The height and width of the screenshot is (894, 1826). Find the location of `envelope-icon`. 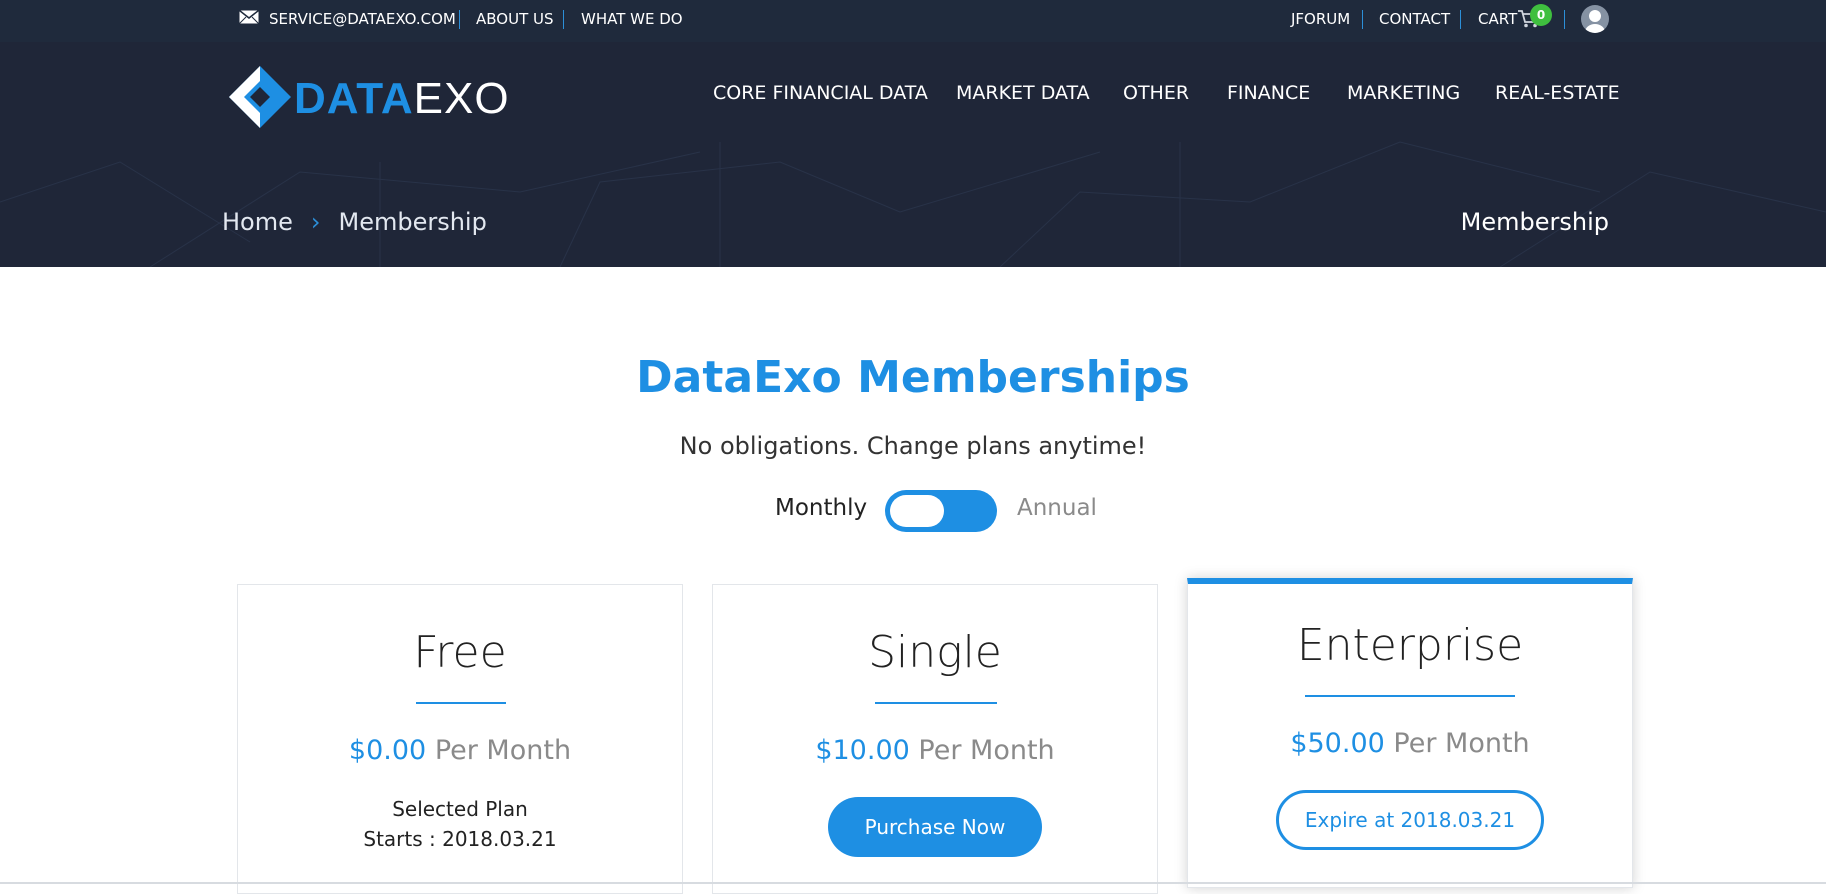

envelope-icon is located at coordinates (249, 17).